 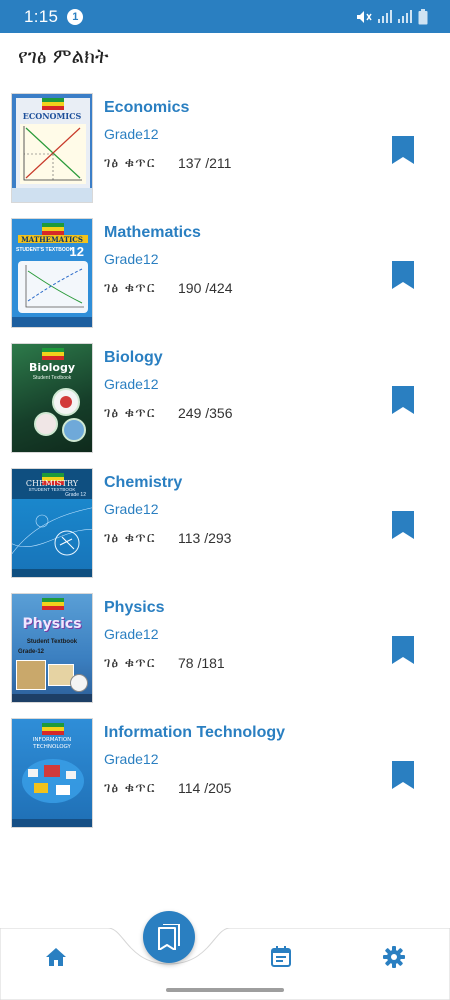 I want to click on book-title: Chemistry, so click(x=143, y=483).